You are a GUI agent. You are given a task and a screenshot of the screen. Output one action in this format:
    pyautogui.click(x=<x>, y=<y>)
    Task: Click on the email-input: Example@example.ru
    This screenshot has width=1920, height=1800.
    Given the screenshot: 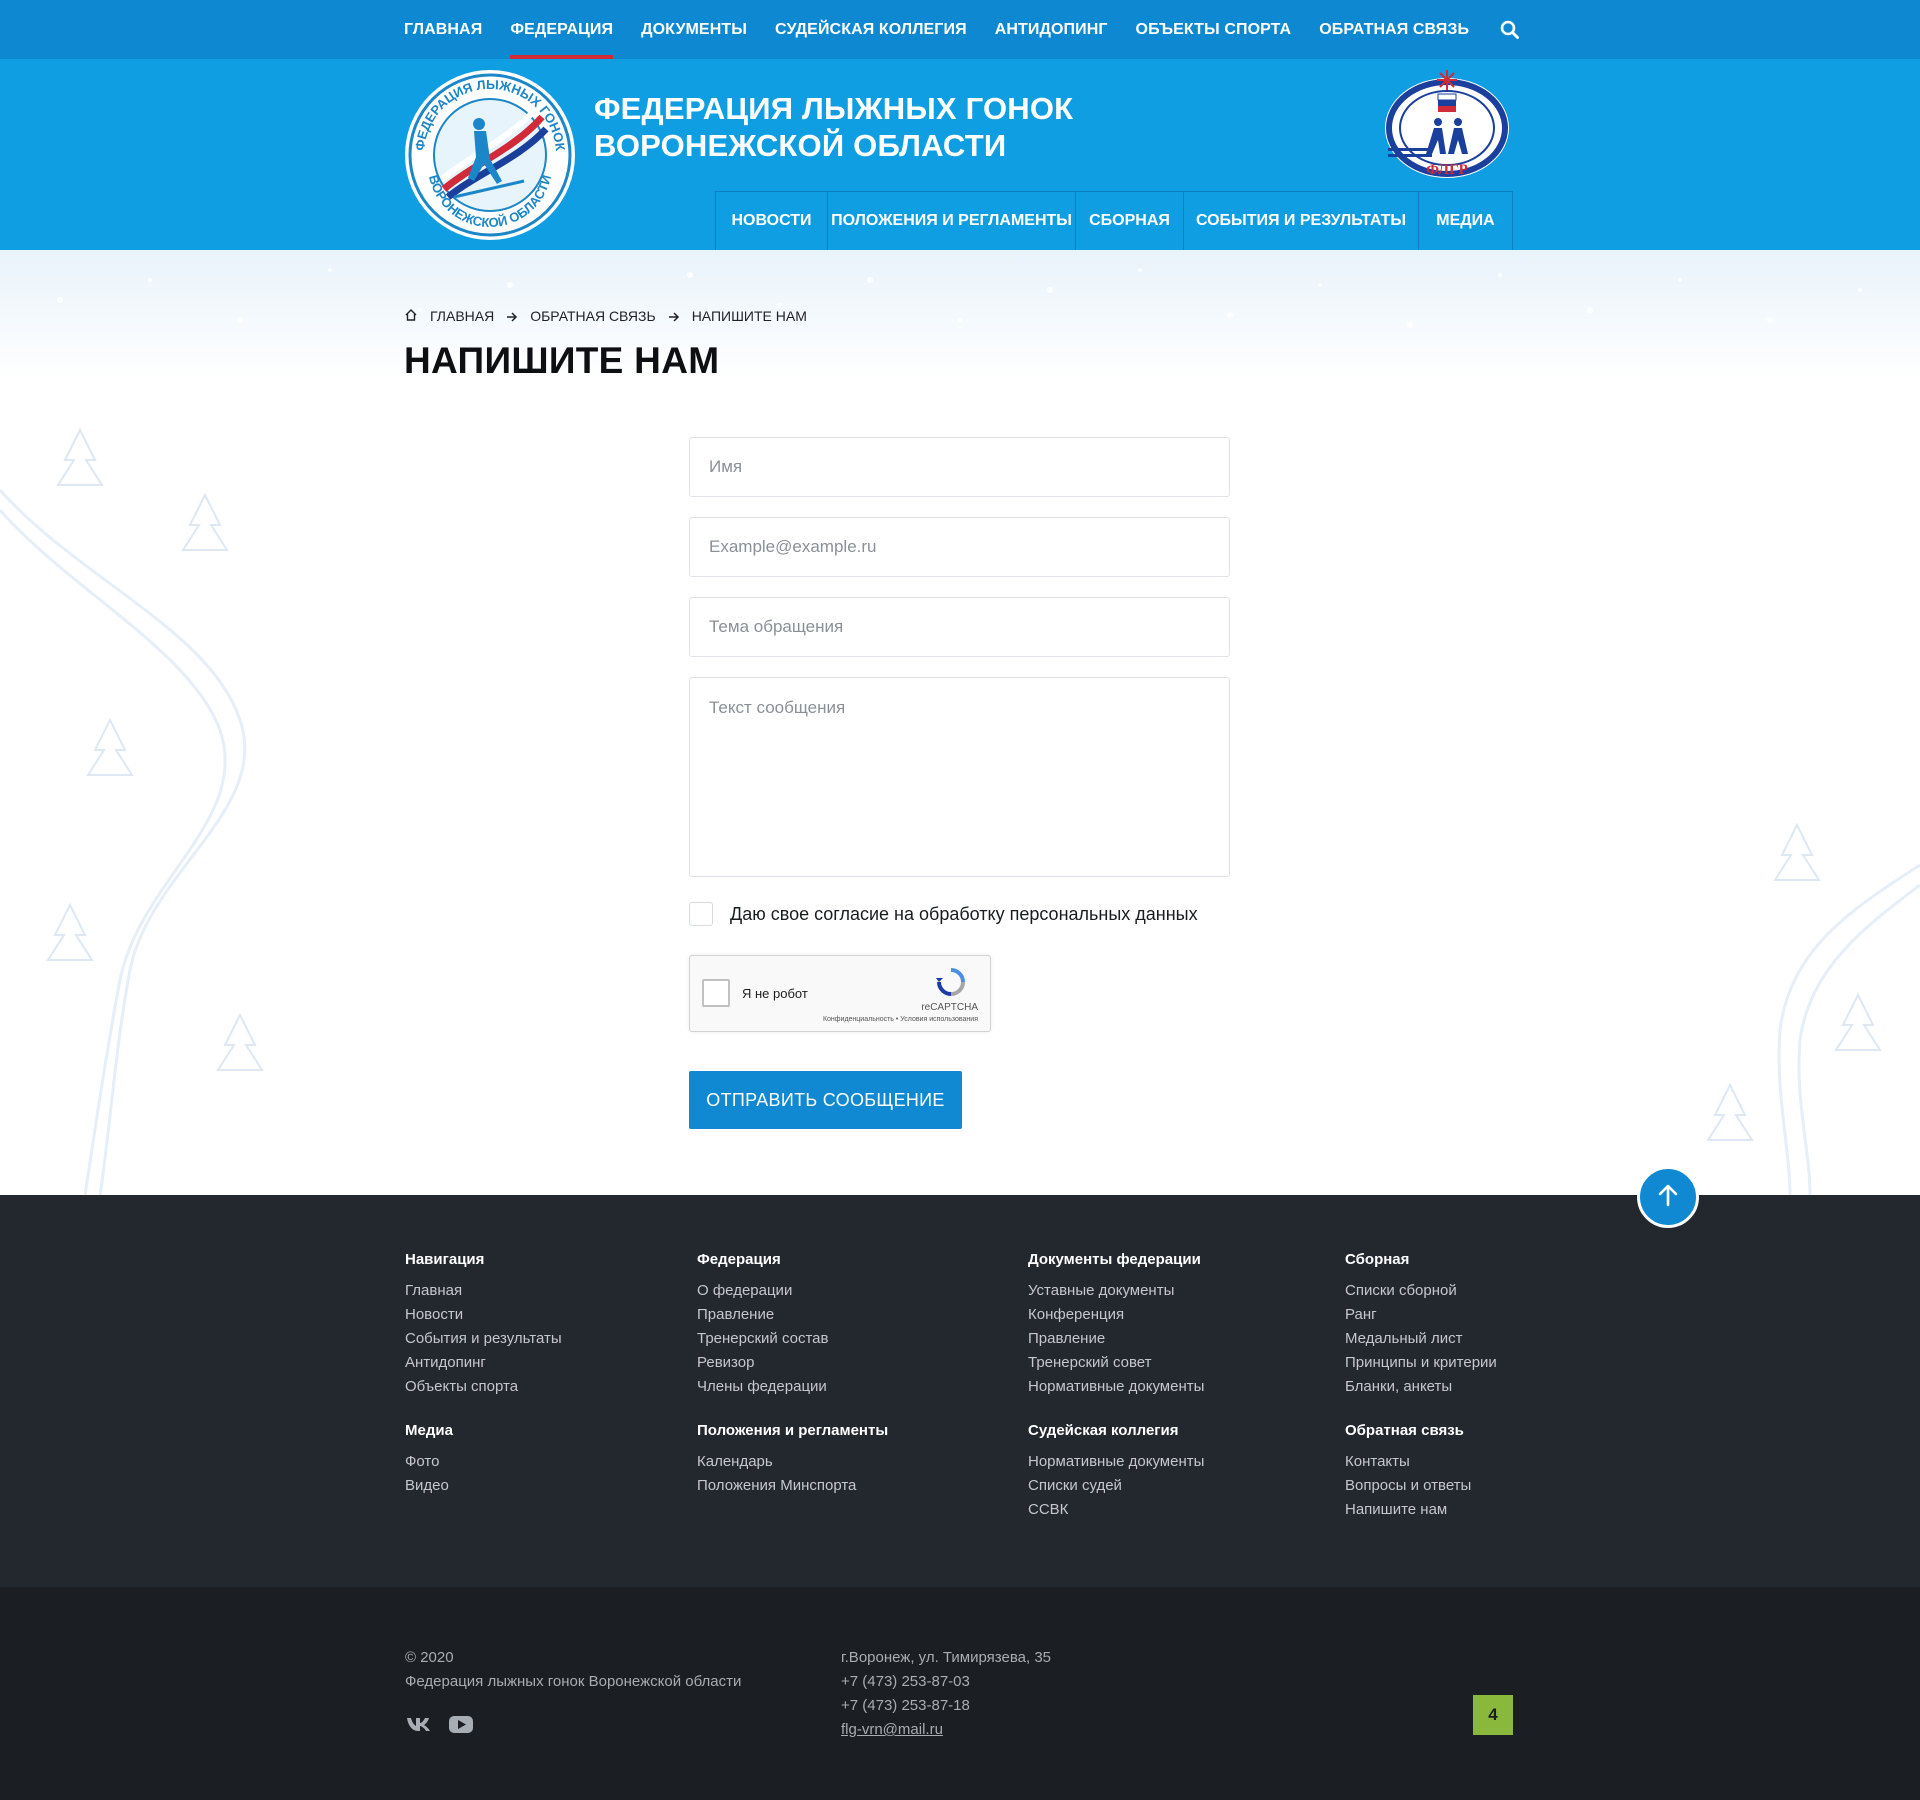 What is the action you would take?
    pyautogui.click(x=959, y=547)
    